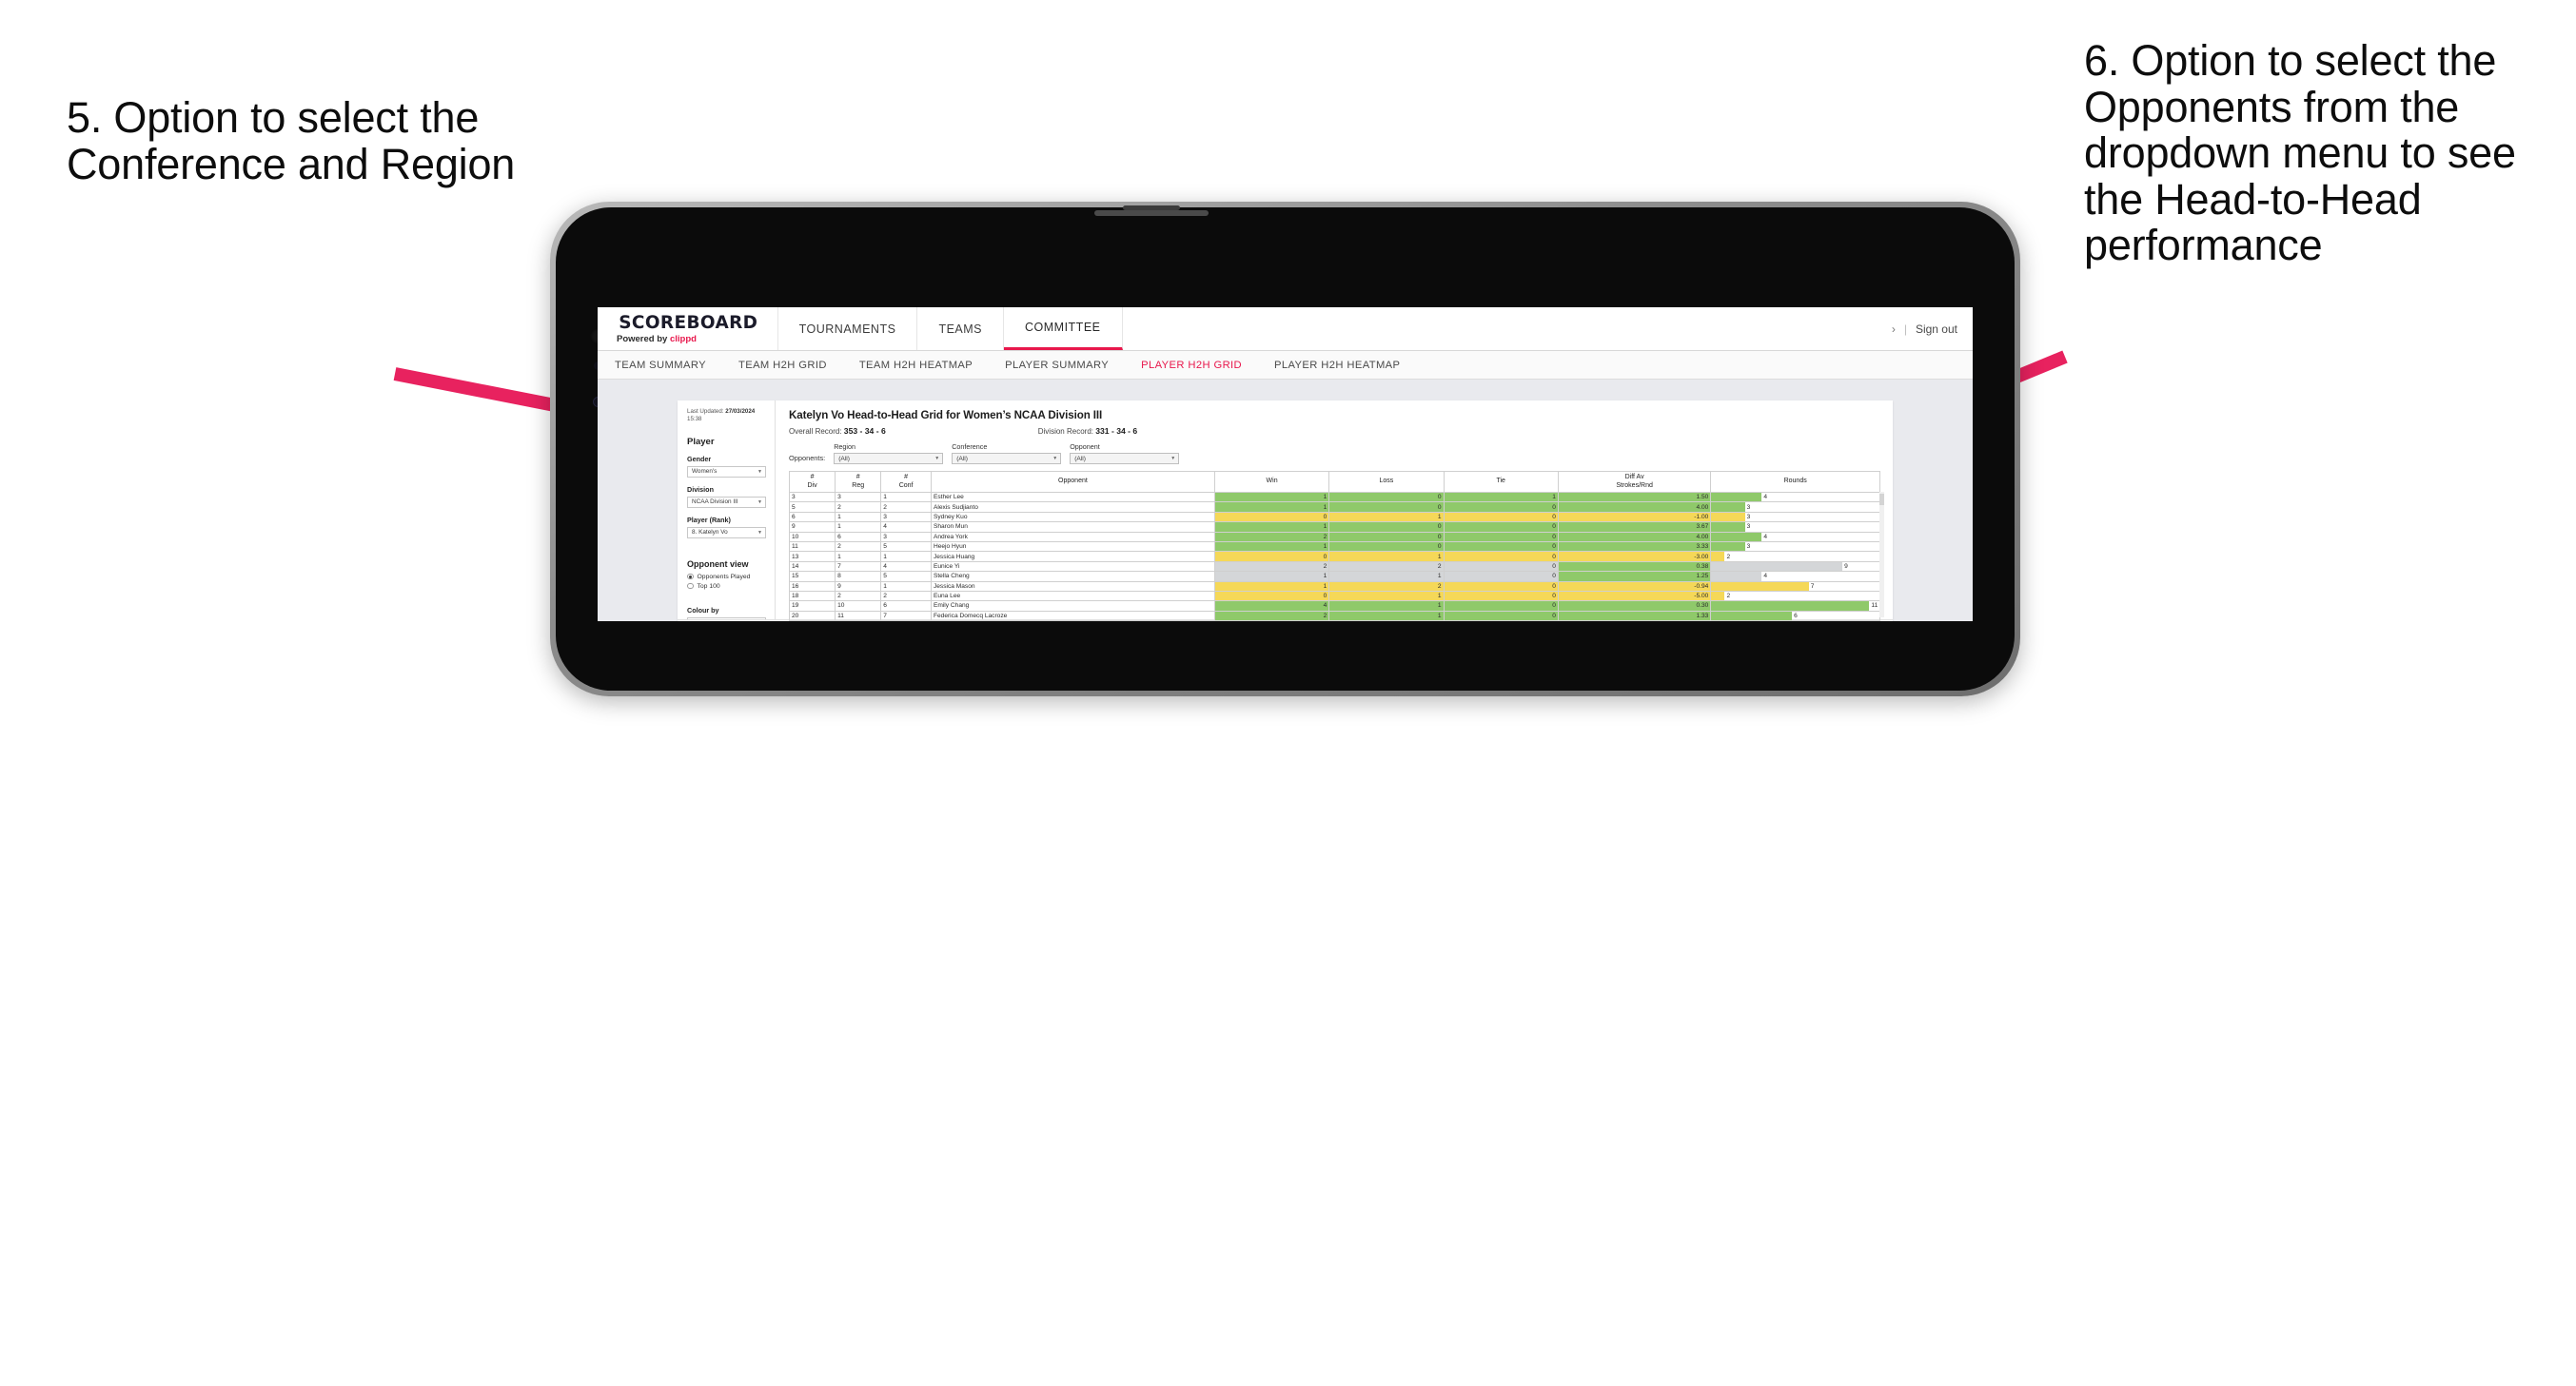 This screenshot has width=2576, height=1386. I want to click on cell-conf: 4, so click(906, 527).